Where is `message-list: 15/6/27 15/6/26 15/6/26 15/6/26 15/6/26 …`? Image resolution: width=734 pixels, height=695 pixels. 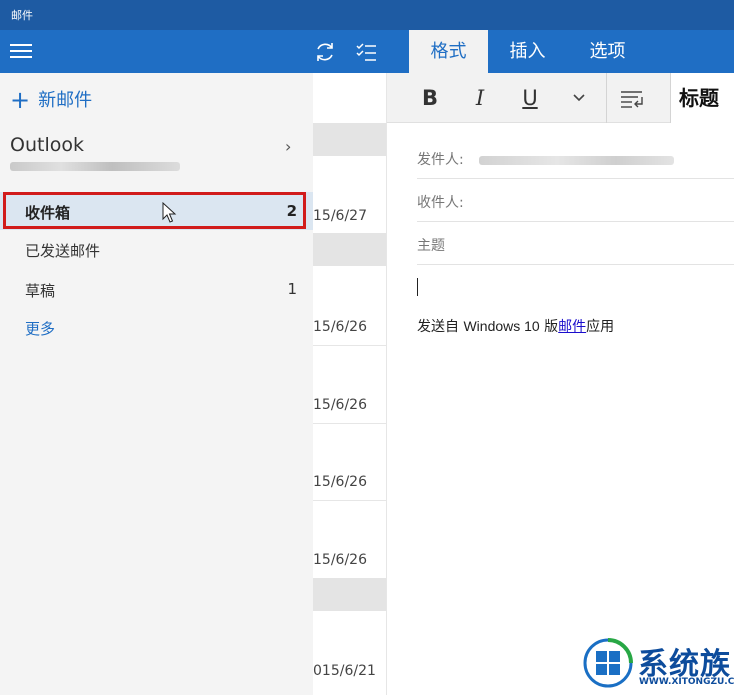 message-list: 15/6/27 15/6/26 15/6/26 15/6/26 15/6/26 … is located at coordinates (350, 384).